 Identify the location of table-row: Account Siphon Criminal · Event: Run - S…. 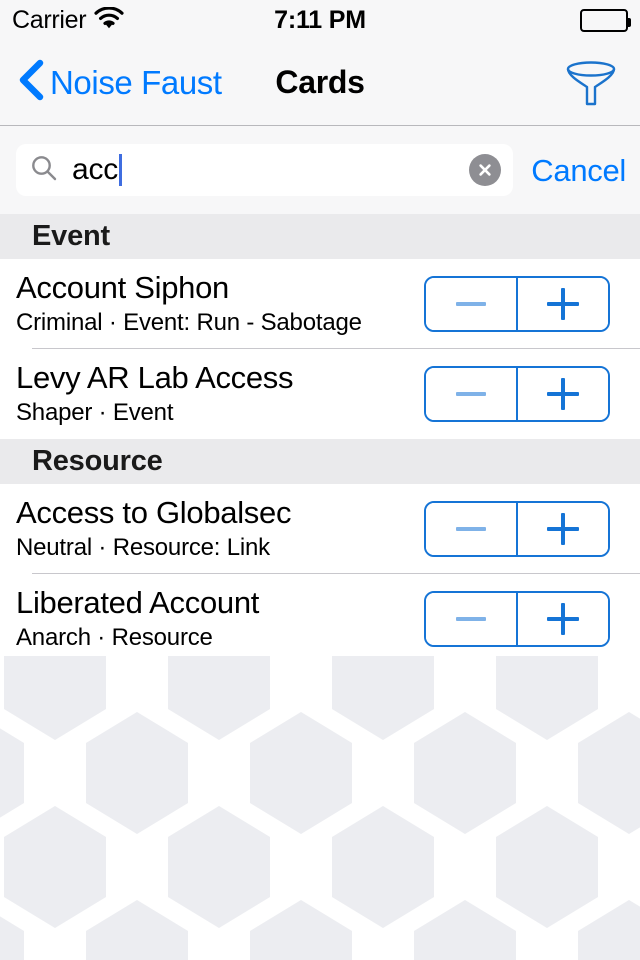
(320, 304).